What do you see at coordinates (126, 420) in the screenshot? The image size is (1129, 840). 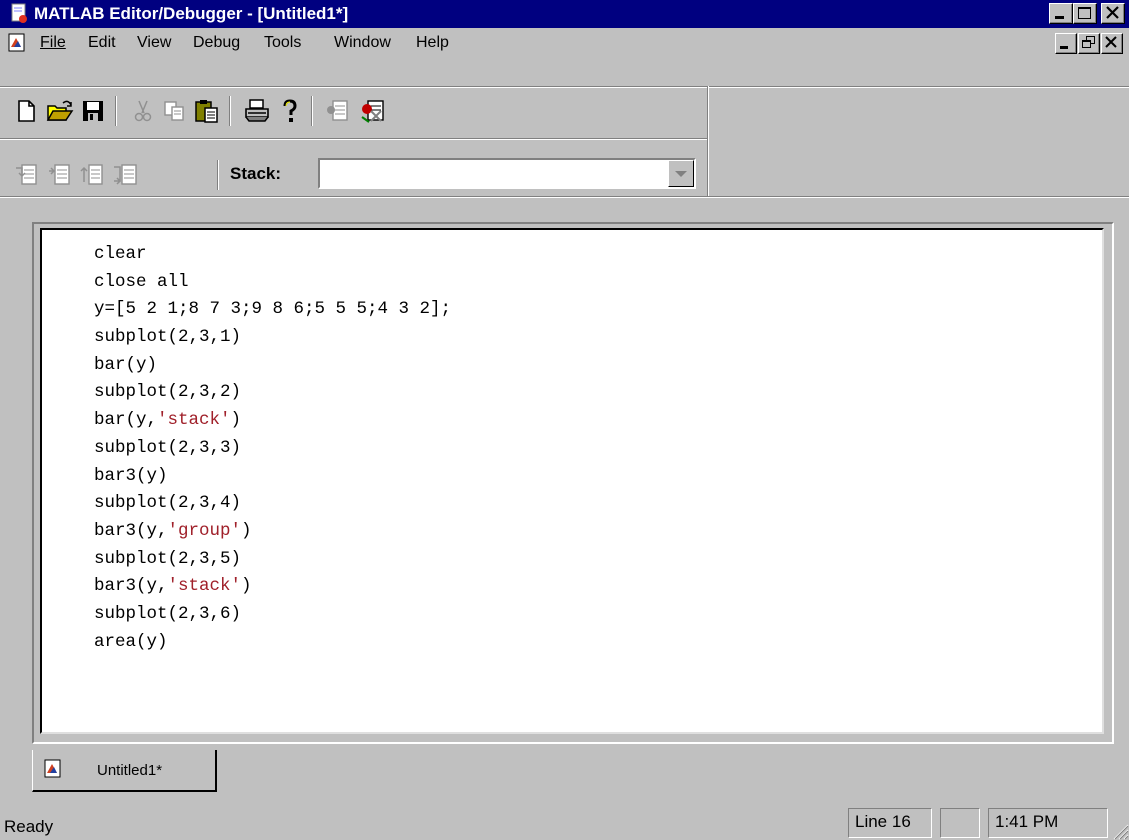 I see `code-token: bar(y,` at bounding box center [126, 420].